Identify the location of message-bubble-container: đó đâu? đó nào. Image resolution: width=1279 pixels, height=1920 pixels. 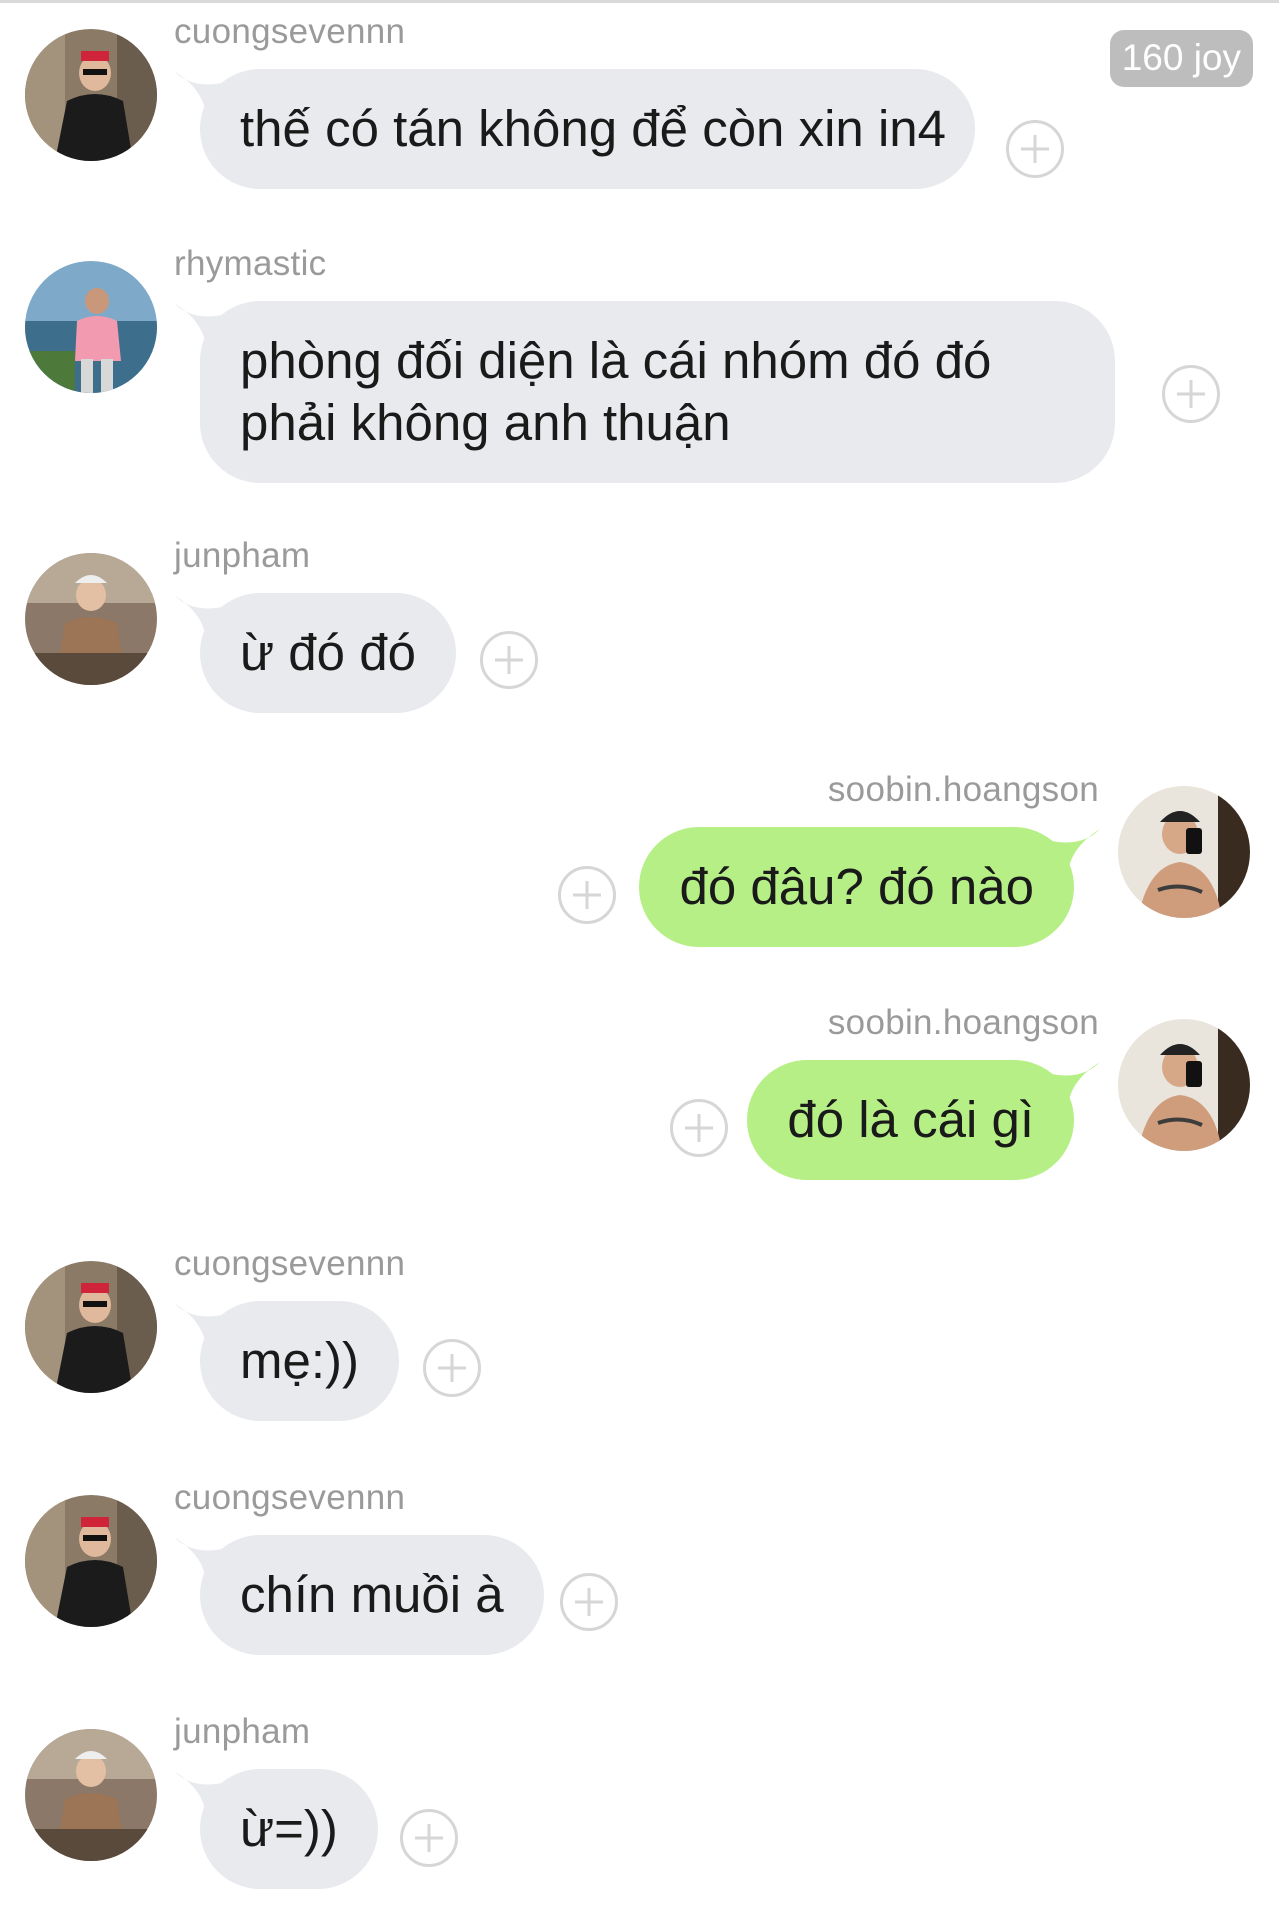
(869, 887).